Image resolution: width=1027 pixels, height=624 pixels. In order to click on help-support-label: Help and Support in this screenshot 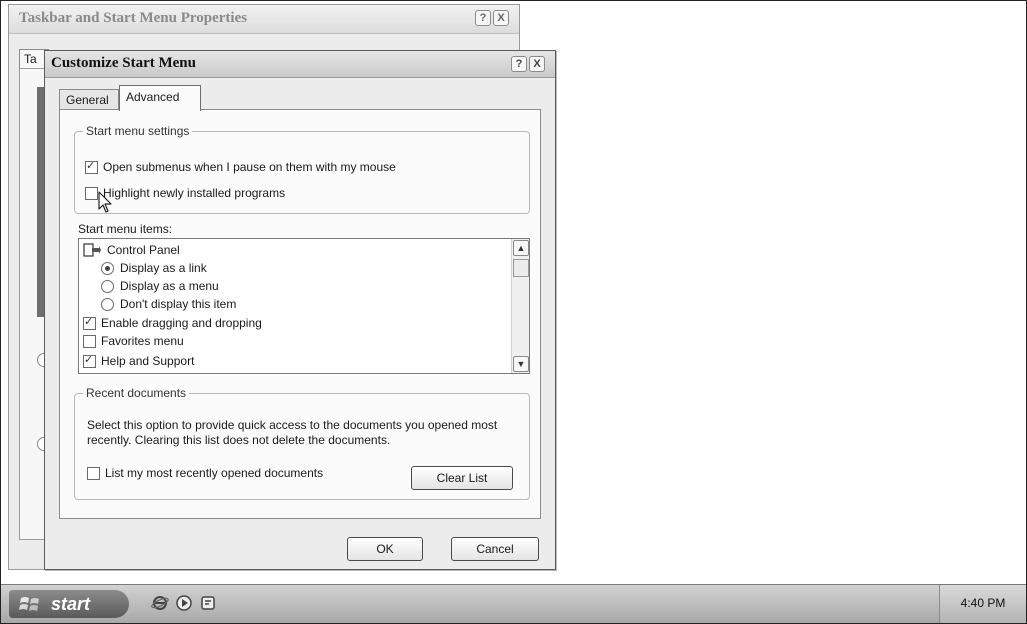, I will do `click(148, 361)`.